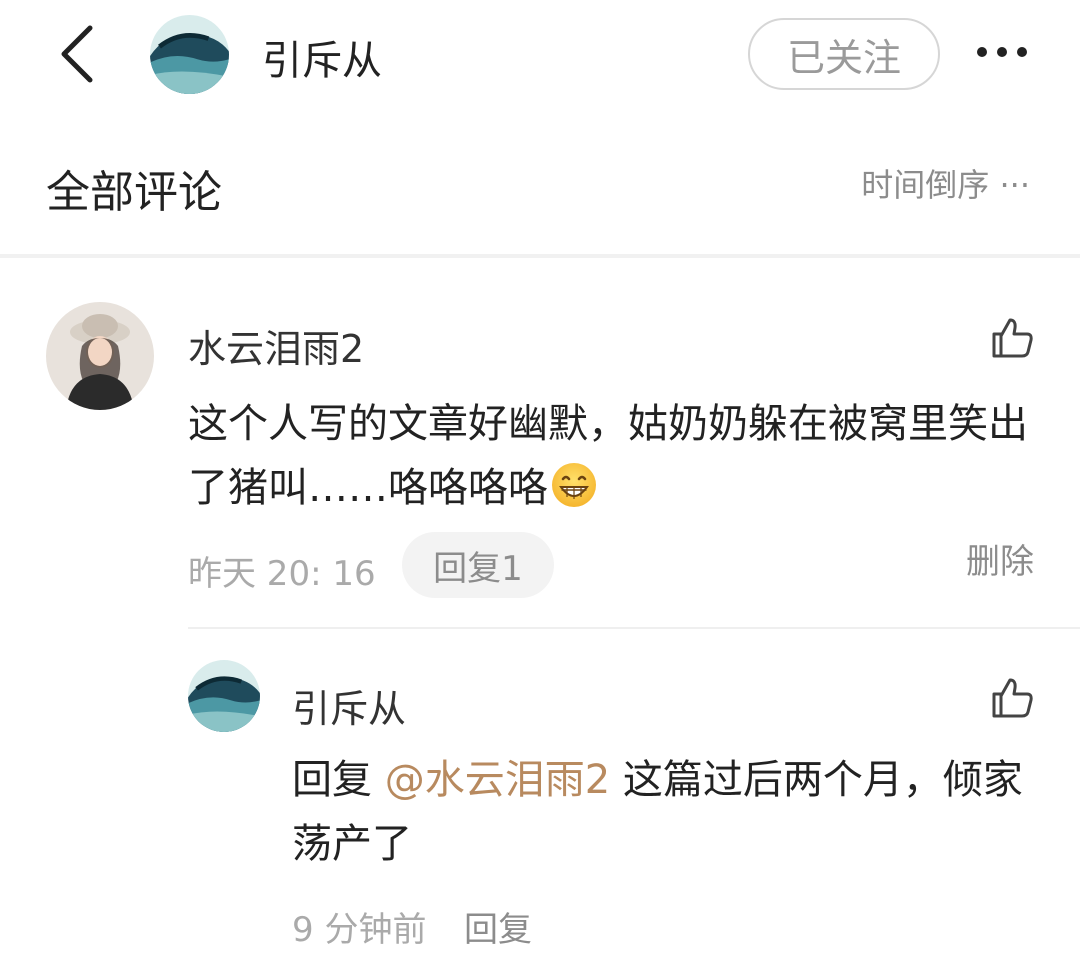  What do you see at coordinates (478, 565) in the screenshot?
I see `replies-button: 回复1` at bounding box center [478, 565].